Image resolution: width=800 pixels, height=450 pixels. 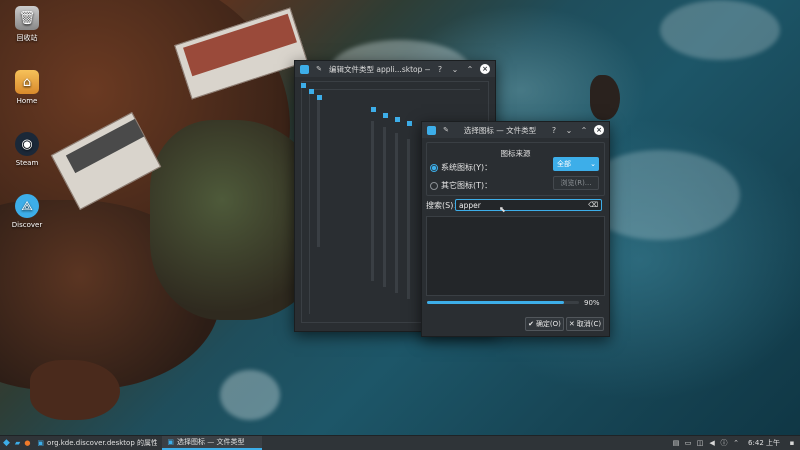 I want to click on show-desktop-icon: ▪, so click(x=792, y=443).